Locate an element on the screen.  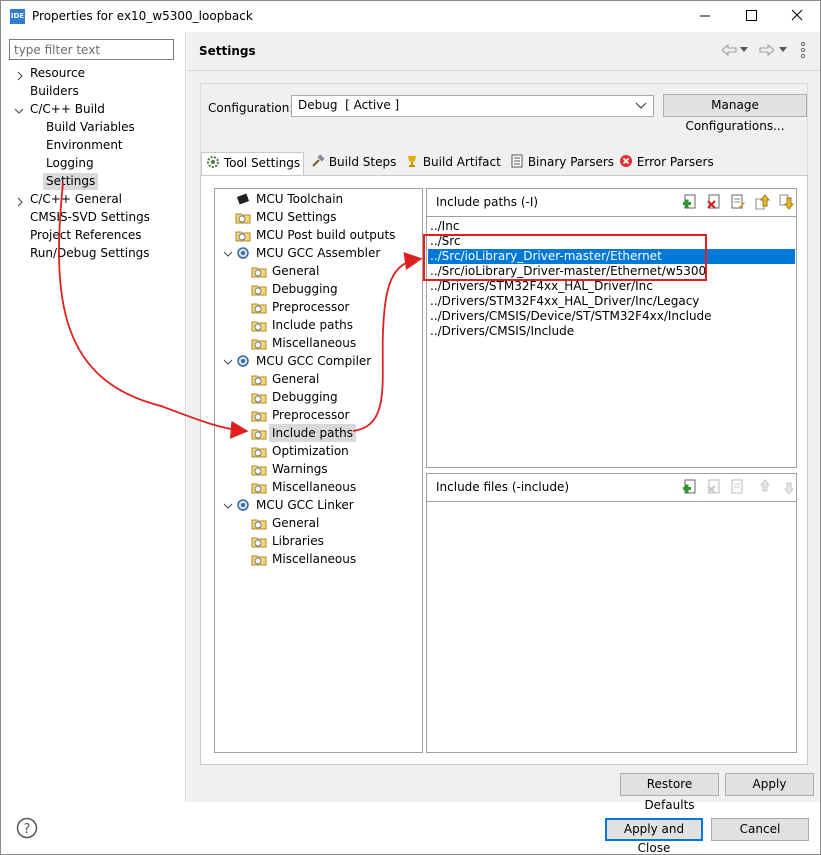
tab-binary-parsers: Binary Parsers is located at coordinates (560, 163).